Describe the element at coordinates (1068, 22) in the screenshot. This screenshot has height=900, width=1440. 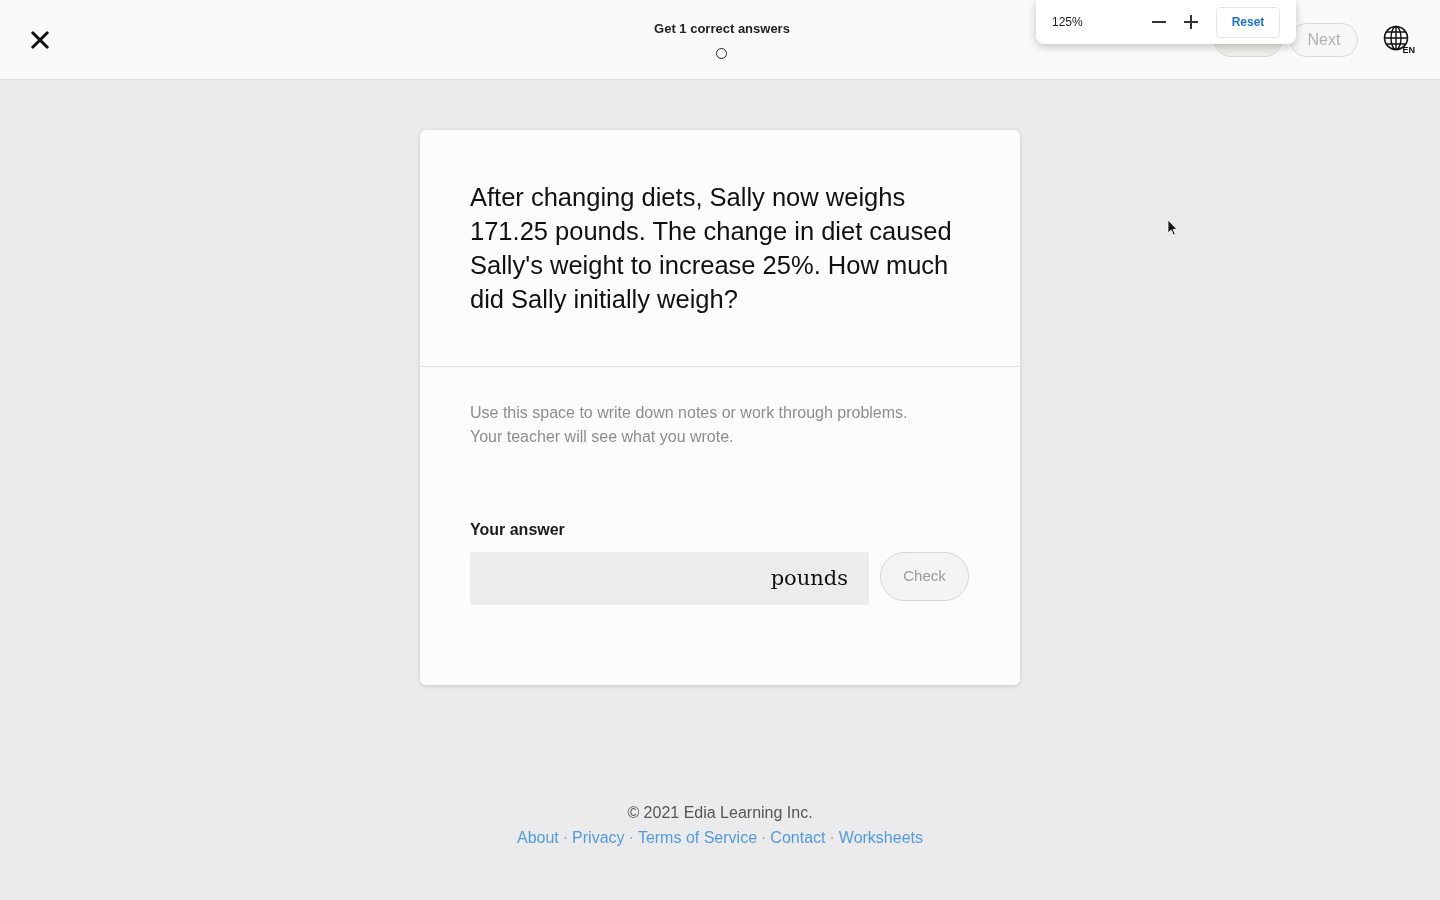
I see `zoom-level-text: 125%` at that location.